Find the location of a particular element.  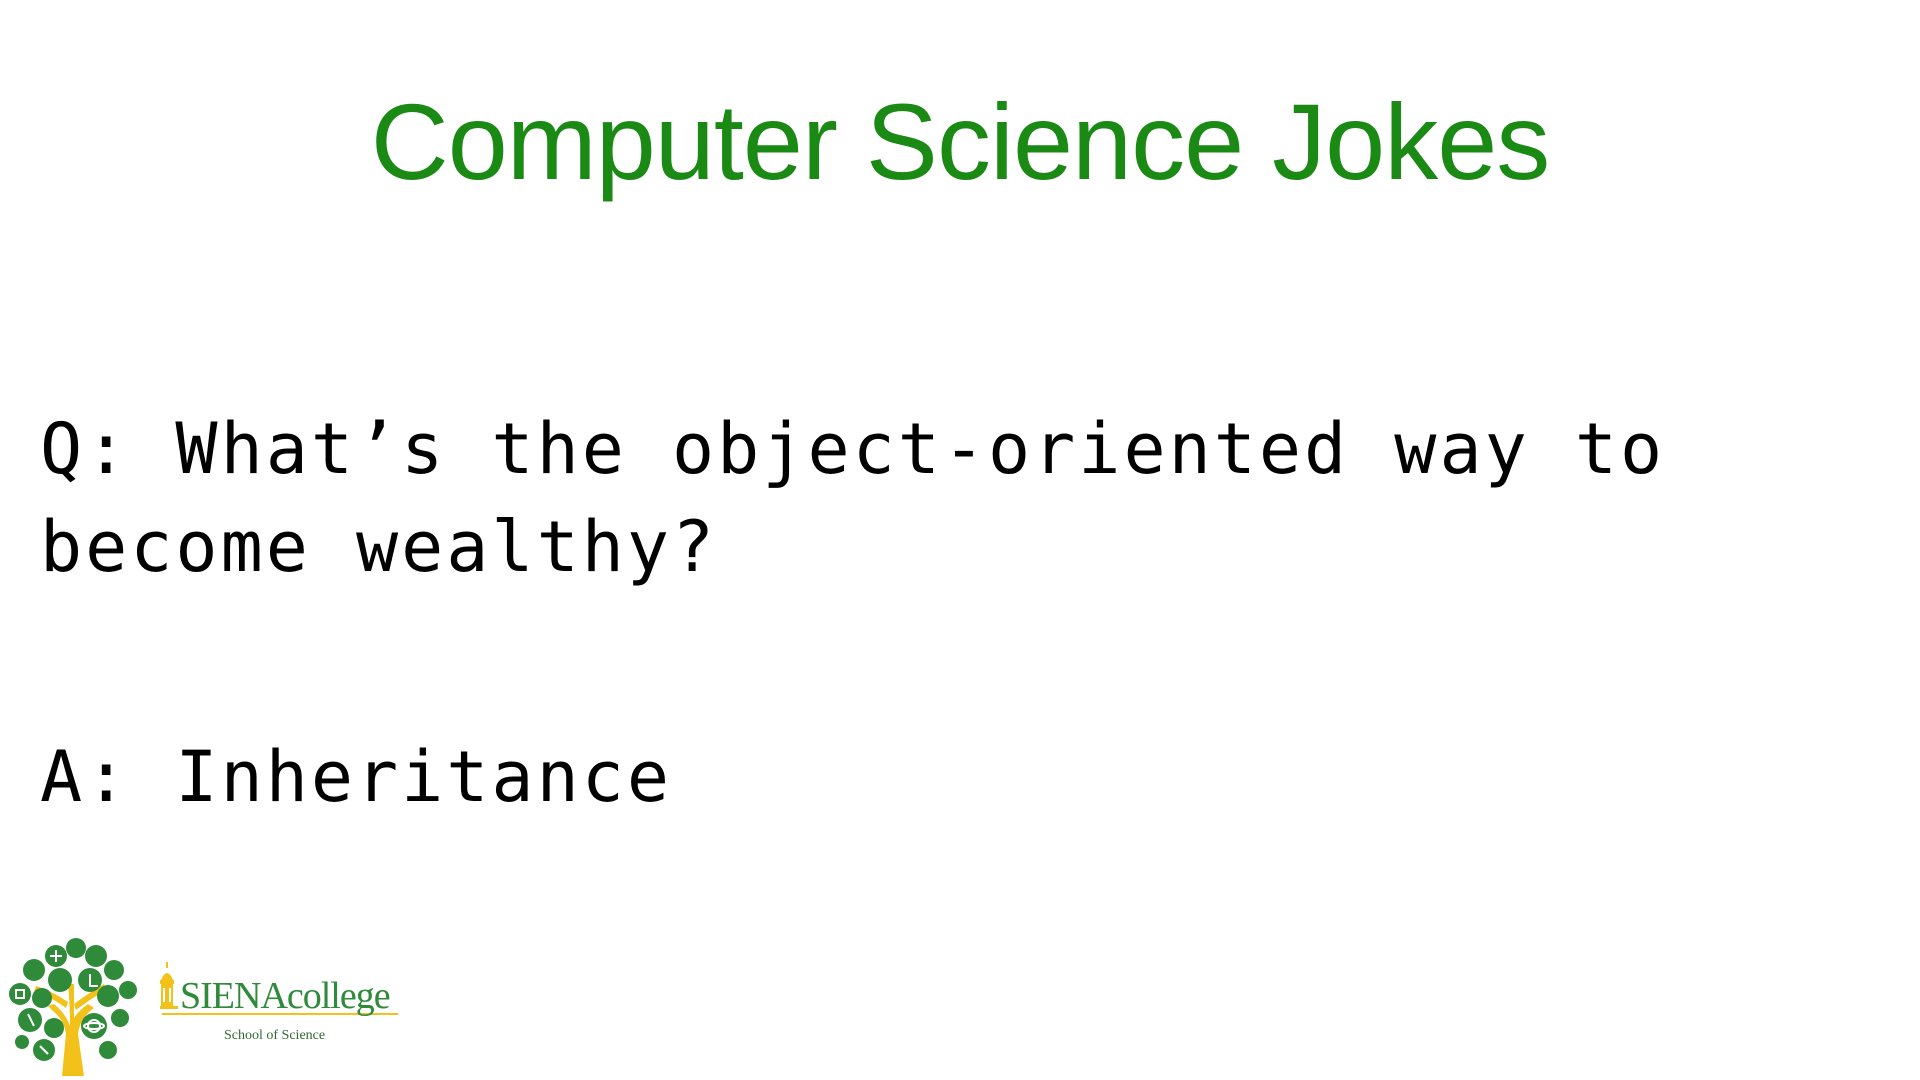

siena-wordmark-text: SIENAcollege is located at coordinates (285, 996).